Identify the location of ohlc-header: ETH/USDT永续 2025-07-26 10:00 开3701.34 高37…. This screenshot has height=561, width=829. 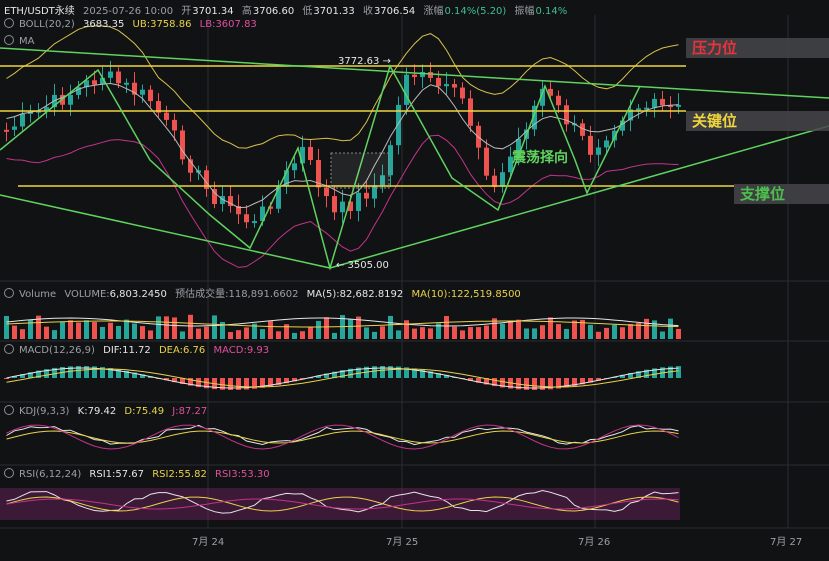
(288, 9).